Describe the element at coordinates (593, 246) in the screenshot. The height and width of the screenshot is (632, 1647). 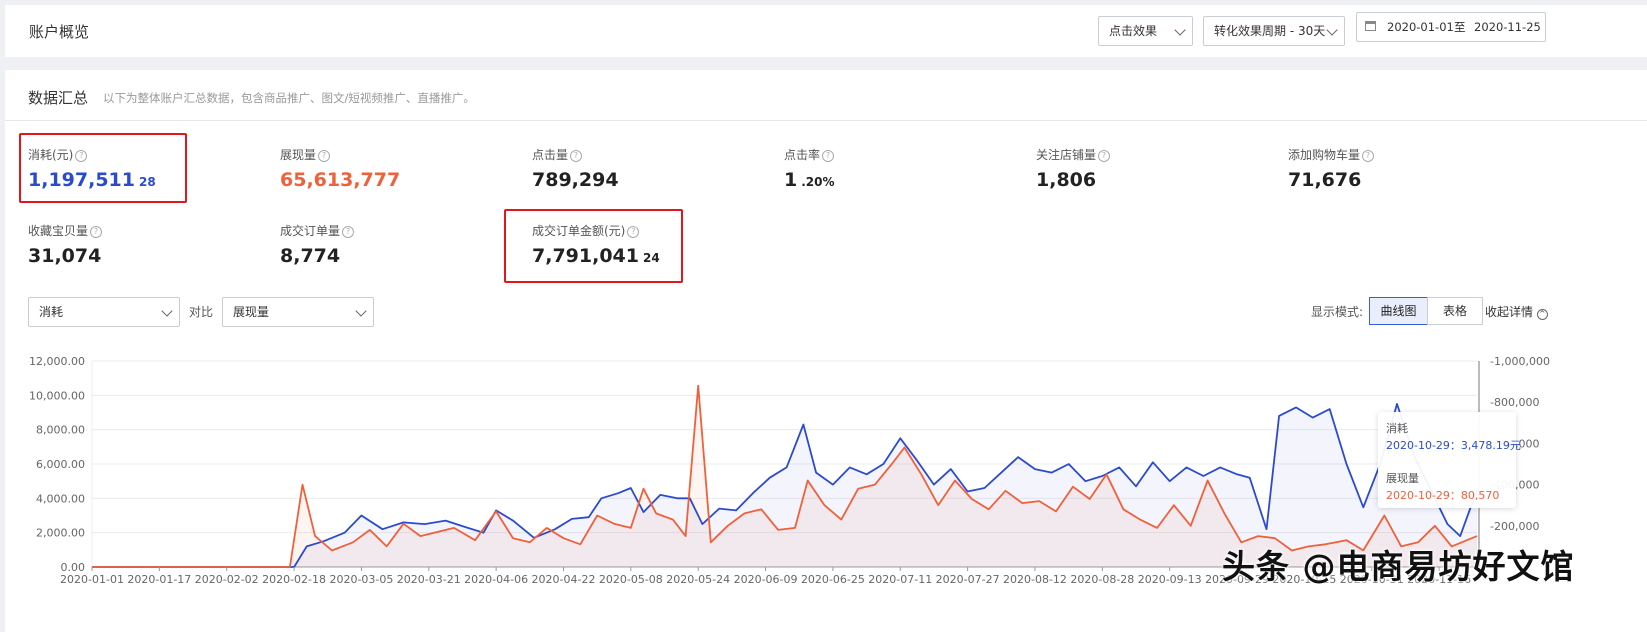
I see `highlight-box-order-amount` at that location.